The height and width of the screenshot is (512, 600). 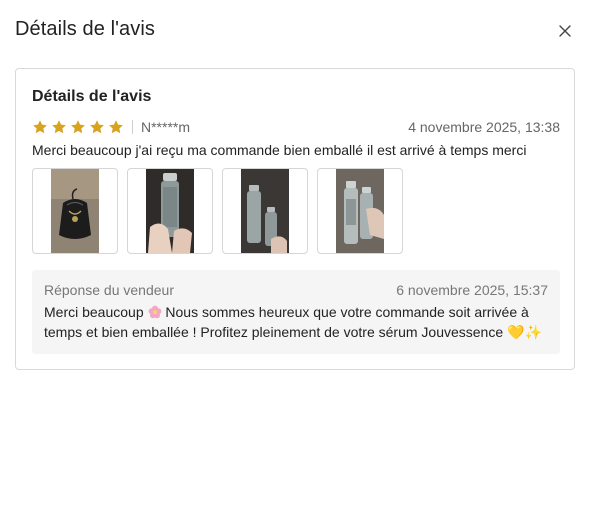 I want to click on reviewer-name: N*****m, so click(x=166, y=127).